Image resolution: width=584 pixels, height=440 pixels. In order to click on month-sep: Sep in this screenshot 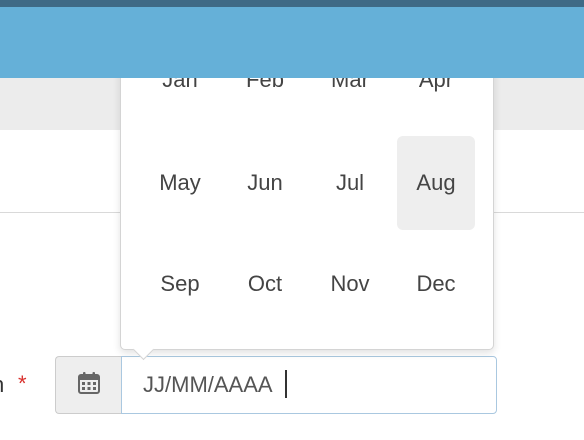, I will do `click(180, 284)`.